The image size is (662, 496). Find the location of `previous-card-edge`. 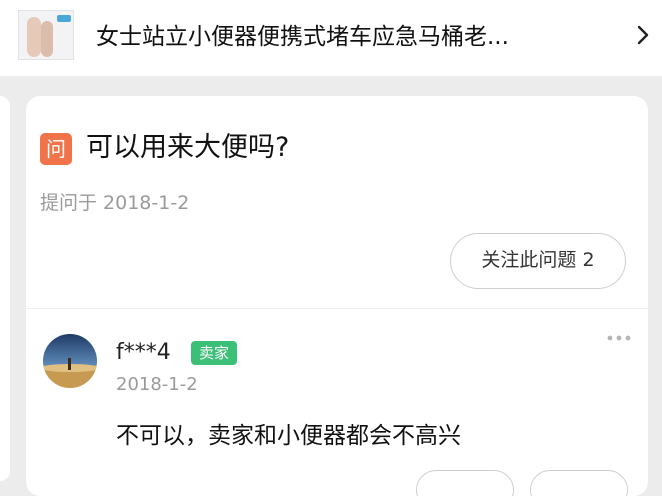

previous-card-edge is located at coordinates (5, 288).